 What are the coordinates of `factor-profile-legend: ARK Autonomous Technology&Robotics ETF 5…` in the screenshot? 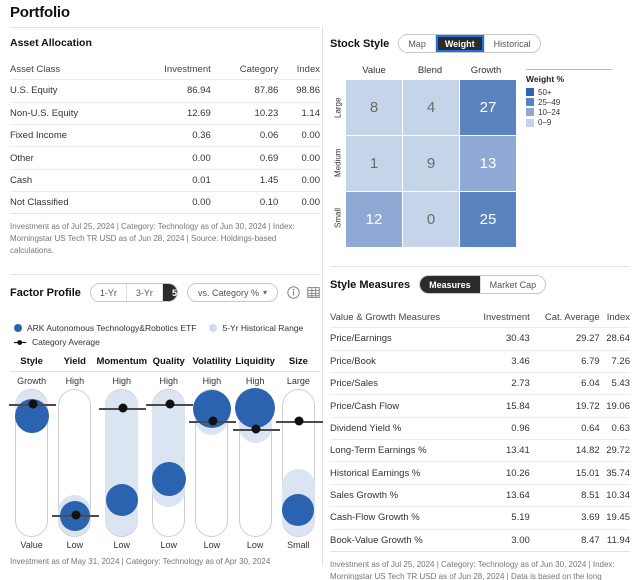 It's located at (165, 330).